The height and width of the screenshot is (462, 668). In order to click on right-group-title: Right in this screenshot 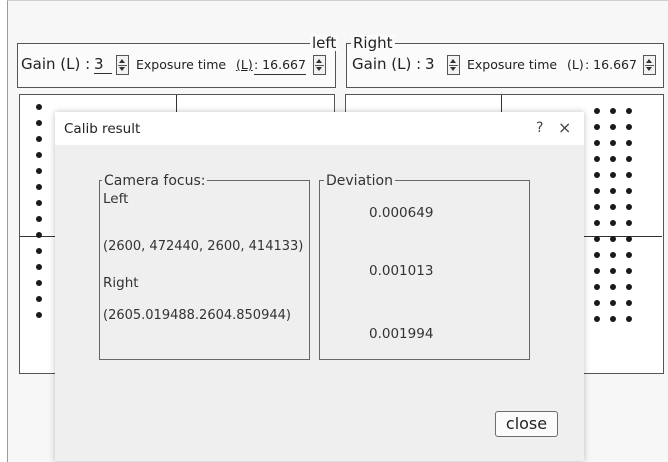, I will do `click(373, 43)`.